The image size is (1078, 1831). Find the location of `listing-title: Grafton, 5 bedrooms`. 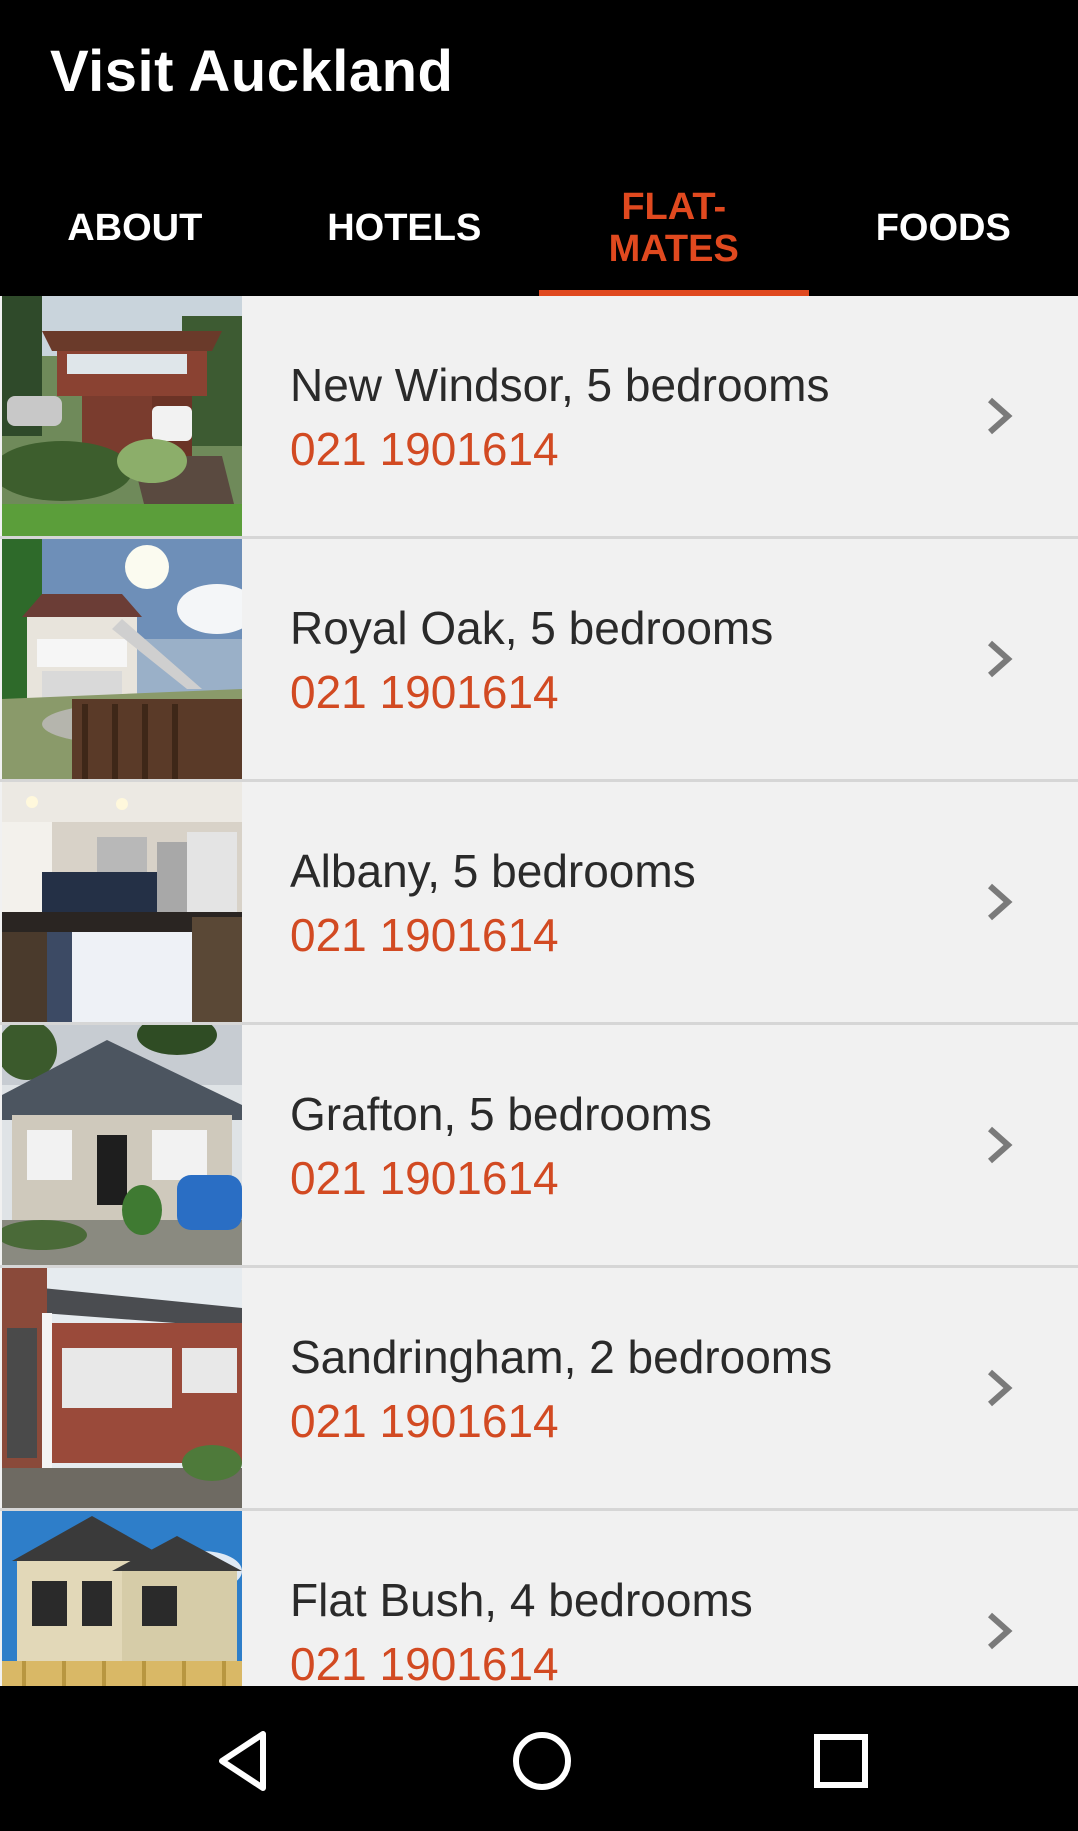

listing-title: Grafton, 5 bedrooms is located at coordinates (501, 1114).